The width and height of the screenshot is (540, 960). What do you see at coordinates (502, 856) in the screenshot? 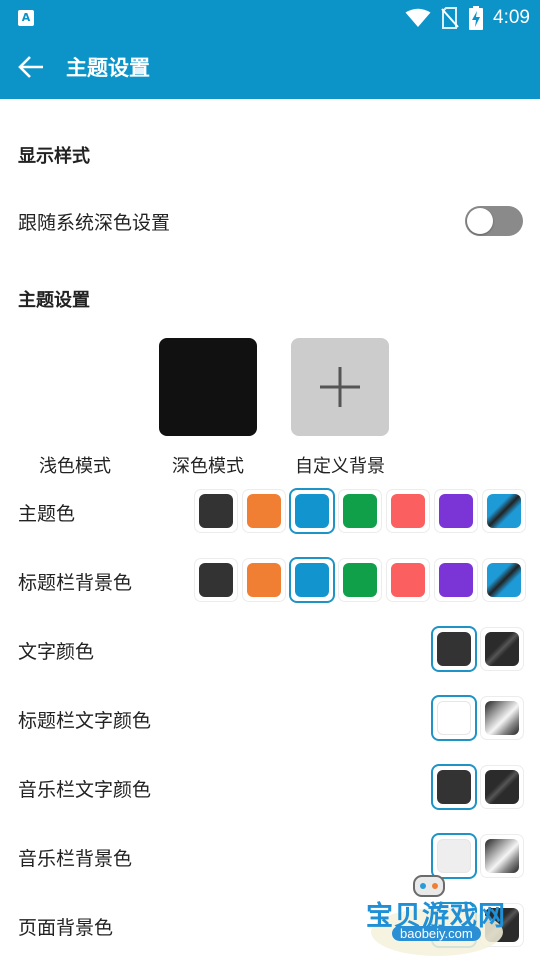
I see `musicbar-bg-color-option-1-chip` at bounding box center [502, 856].